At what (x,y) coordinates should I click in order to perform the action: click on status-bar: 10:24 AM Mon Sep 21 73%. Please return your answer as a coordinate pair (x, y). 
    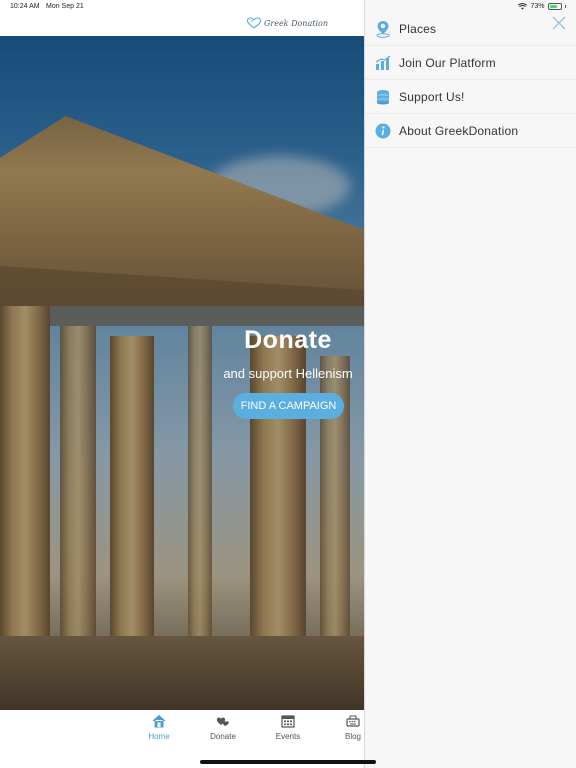
    Looking at the image, I should click on (288, 7).